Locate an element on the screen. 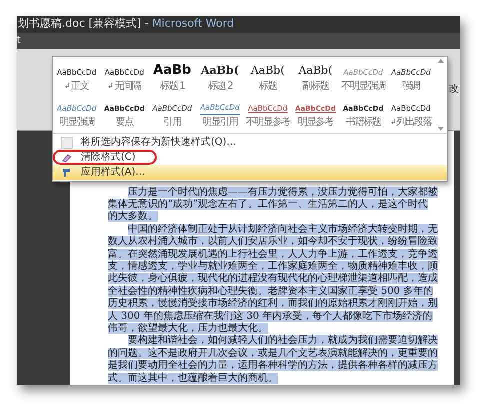 The height and width of the screenshot is (408, 500). gallery-scrollbar is located at coordinates (441, 95).